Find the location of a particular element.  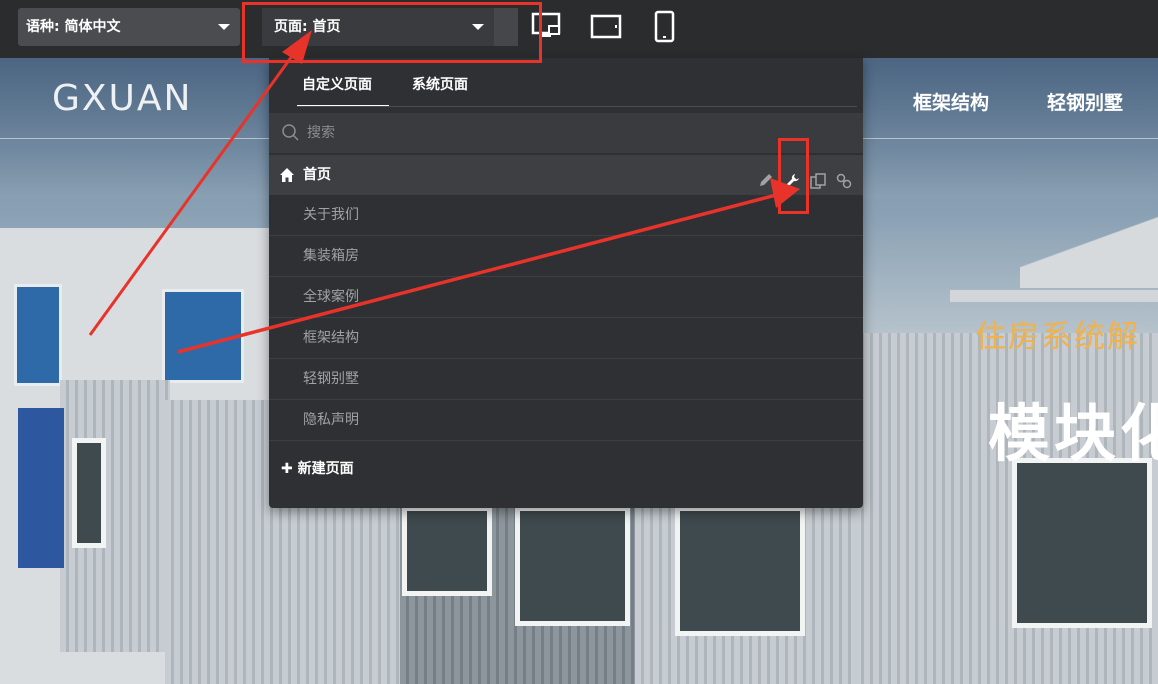

tablet-icon is located at coordinates (606, 26).